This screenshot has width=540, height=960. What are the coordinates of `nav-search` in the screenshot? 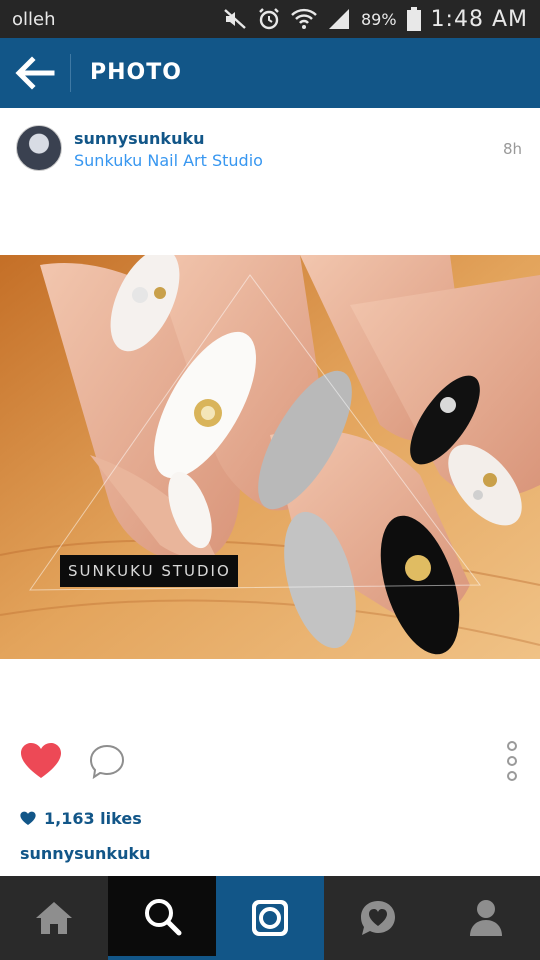 It's located at (162, 918).